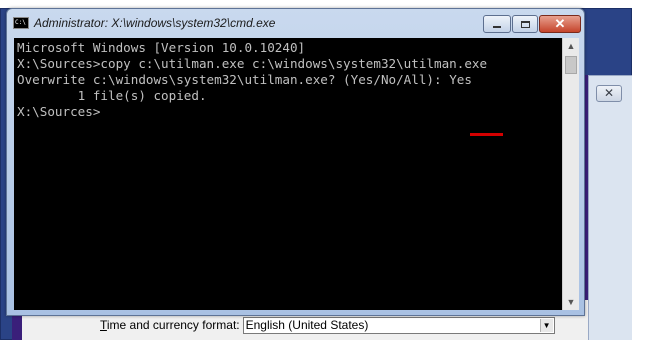 The width and height of the screenshot is (663, 340). Describe the element at coordinates (307, 324) in the screenshot. I see `time-currency-value: English (United States)` at that location.